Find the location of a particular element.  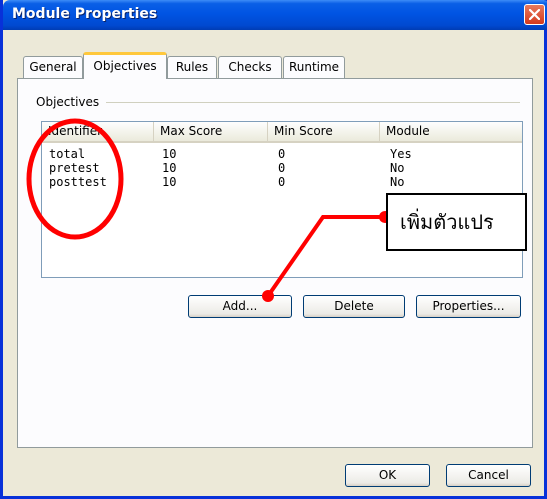

objectives-group-label: Objectives is located at coordinates (71, 102).